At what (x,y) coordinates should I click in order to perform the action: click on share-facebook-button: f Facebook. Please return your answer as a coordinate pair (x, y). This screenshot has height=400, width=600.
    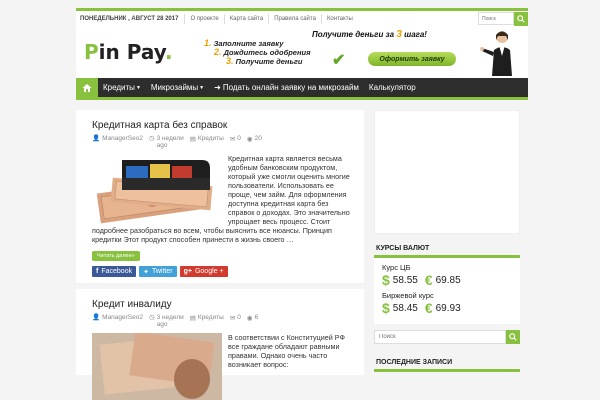
    Looking at the image, I should click on (114, 271).